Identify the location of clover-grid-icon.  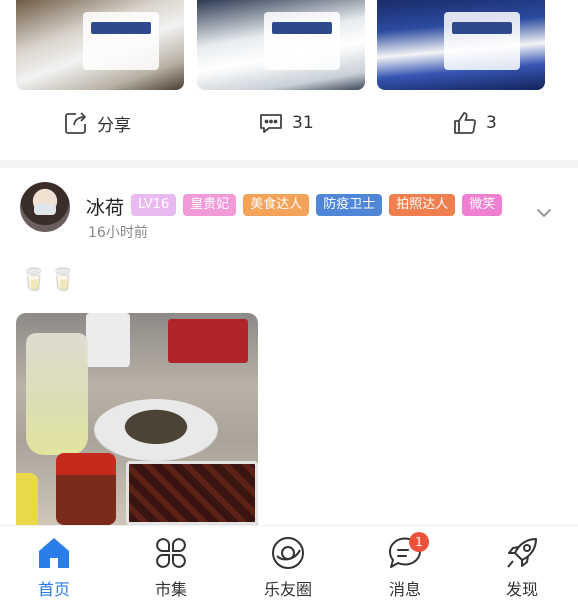
(171, 553).